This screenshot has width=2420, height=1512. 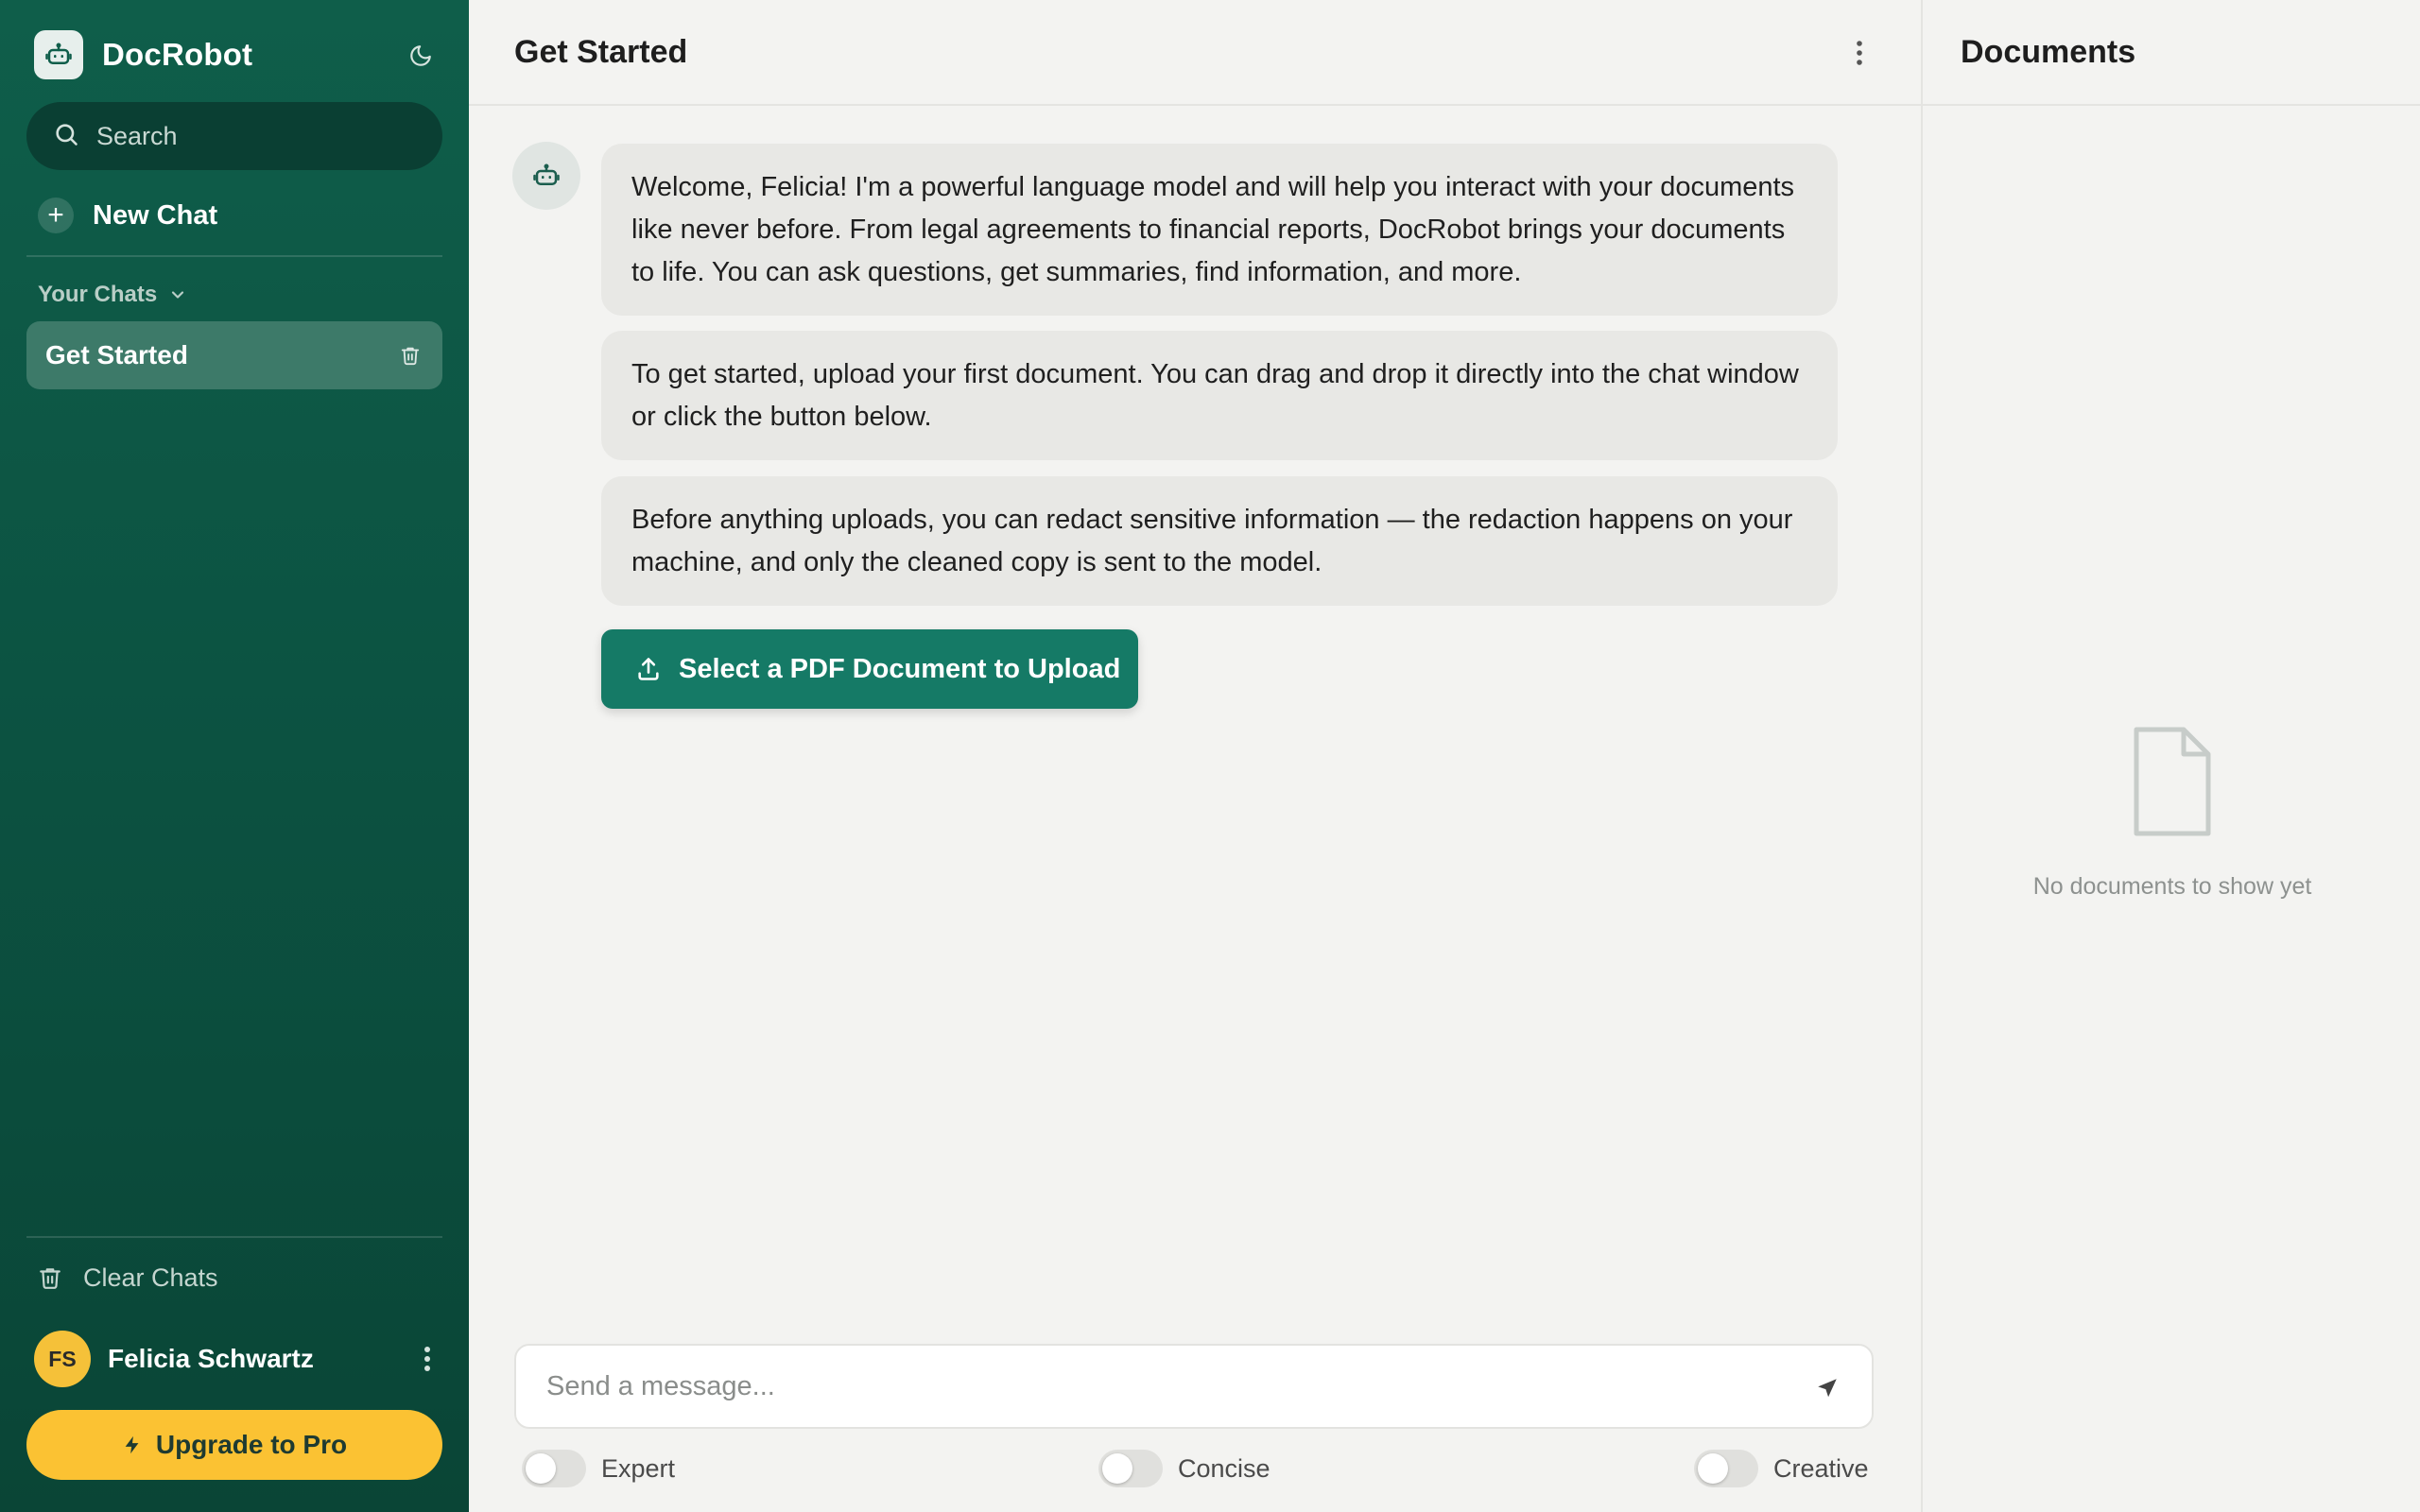 I want to click on chat-item-label: Get Started, so click(x=116, y=354).